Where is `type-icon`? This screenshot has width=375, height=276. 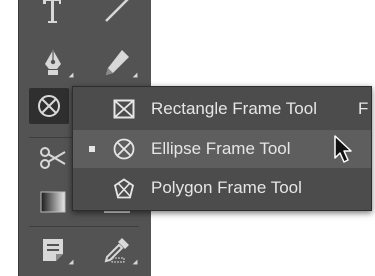
type-icon is located at coordinates (52, 11).